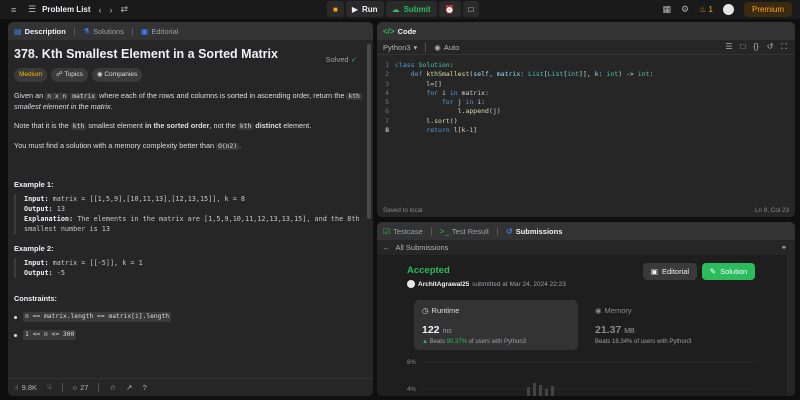  I want to click on description-tabs: ▤ Description ⚗ Solutions ▣ Editorial, so click(190, 31).